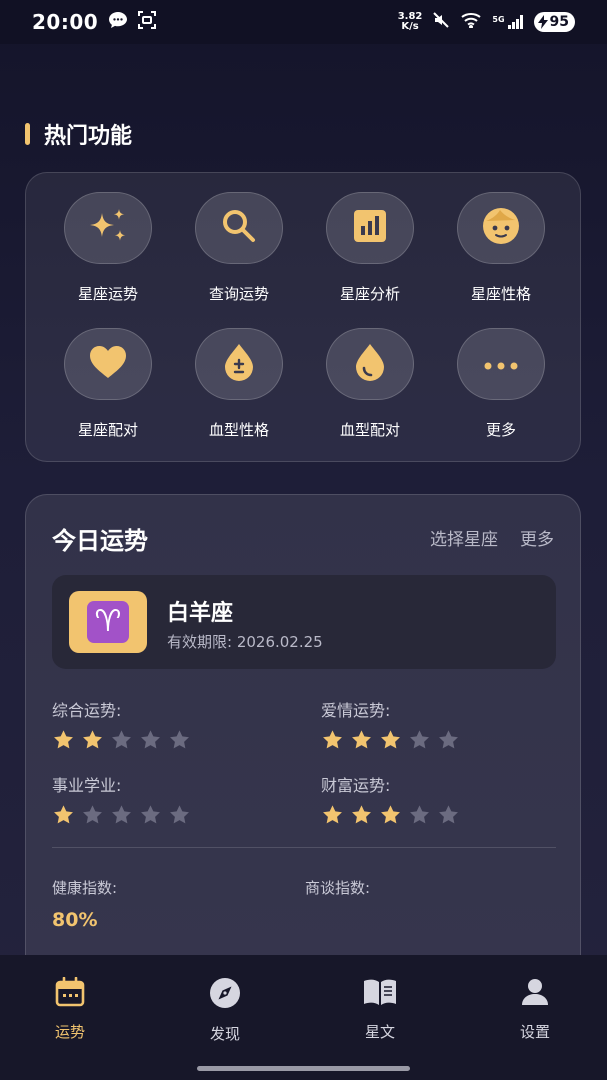 Image resolution: width=607 pixels, height=1080 pixels. Describe the element at coordinates (121, 799) in the screenshot. I see `rating-career: 事业学业:` at that location.